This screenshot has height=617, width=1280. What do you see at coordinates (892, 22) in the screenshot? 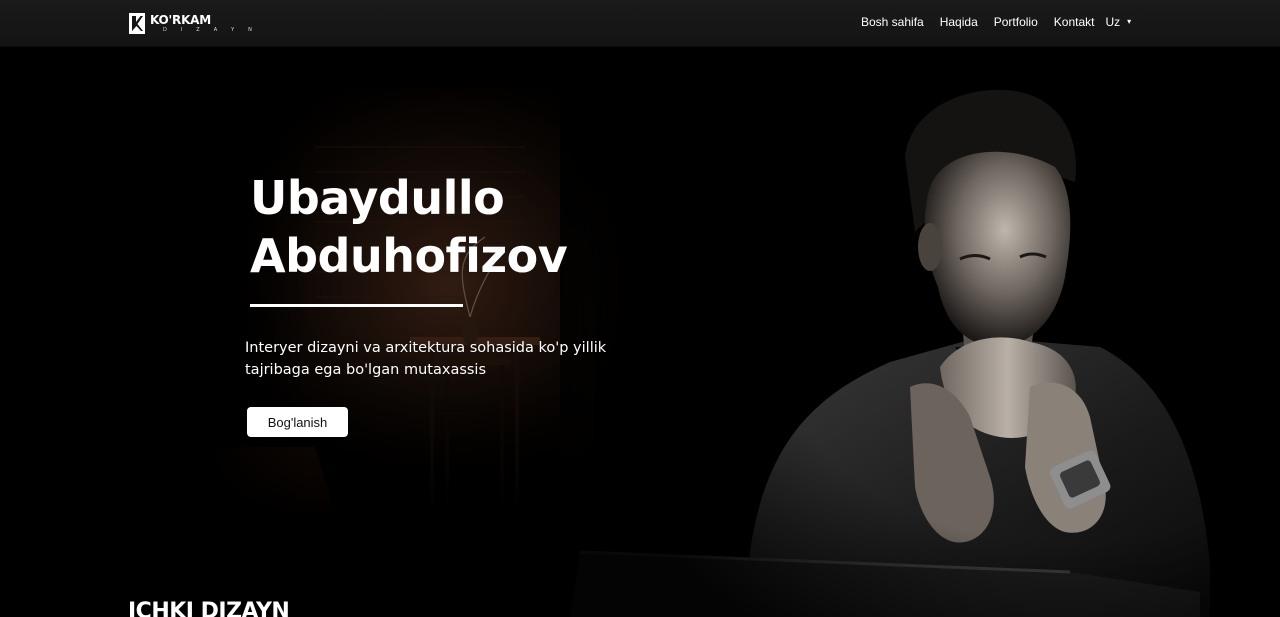
I see `nav-item-home: Bosh sahifa` at bounding box center [892, 22].